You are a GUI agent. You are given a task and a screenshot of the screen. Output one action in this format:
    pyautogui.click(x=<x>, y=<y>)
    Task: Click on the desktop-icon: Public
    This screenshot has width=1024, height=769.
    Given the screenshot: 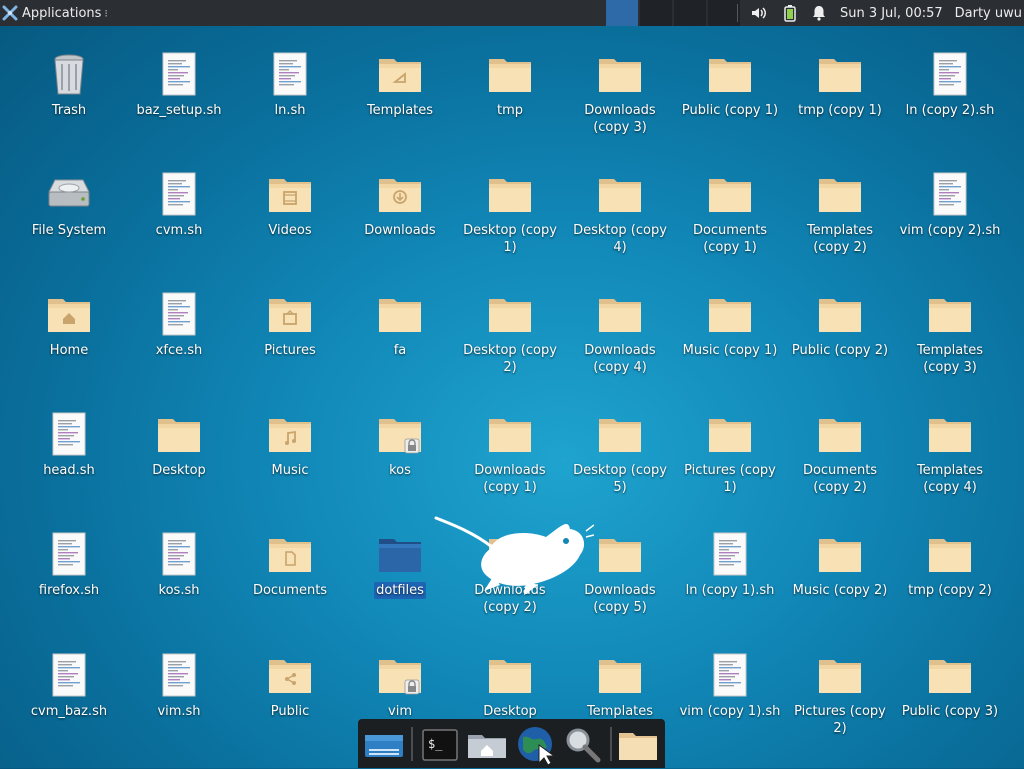 What is the action you would take?
    pyautogui.click(x=290, y=685)
    